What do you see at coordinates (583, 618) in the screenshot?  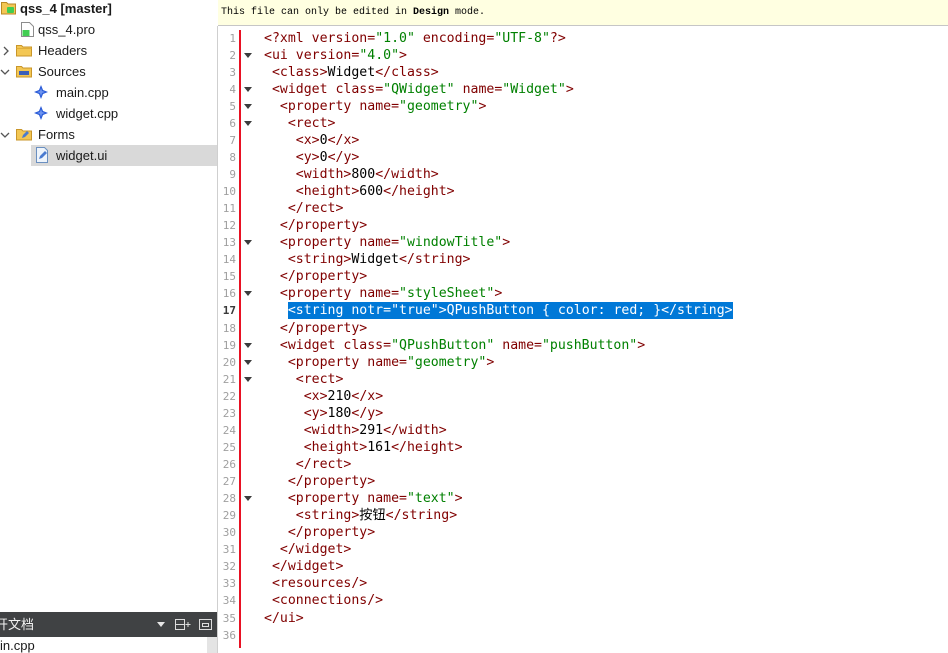 I see `editor-line: 35 </ui>` at bounding box center [583, 618].